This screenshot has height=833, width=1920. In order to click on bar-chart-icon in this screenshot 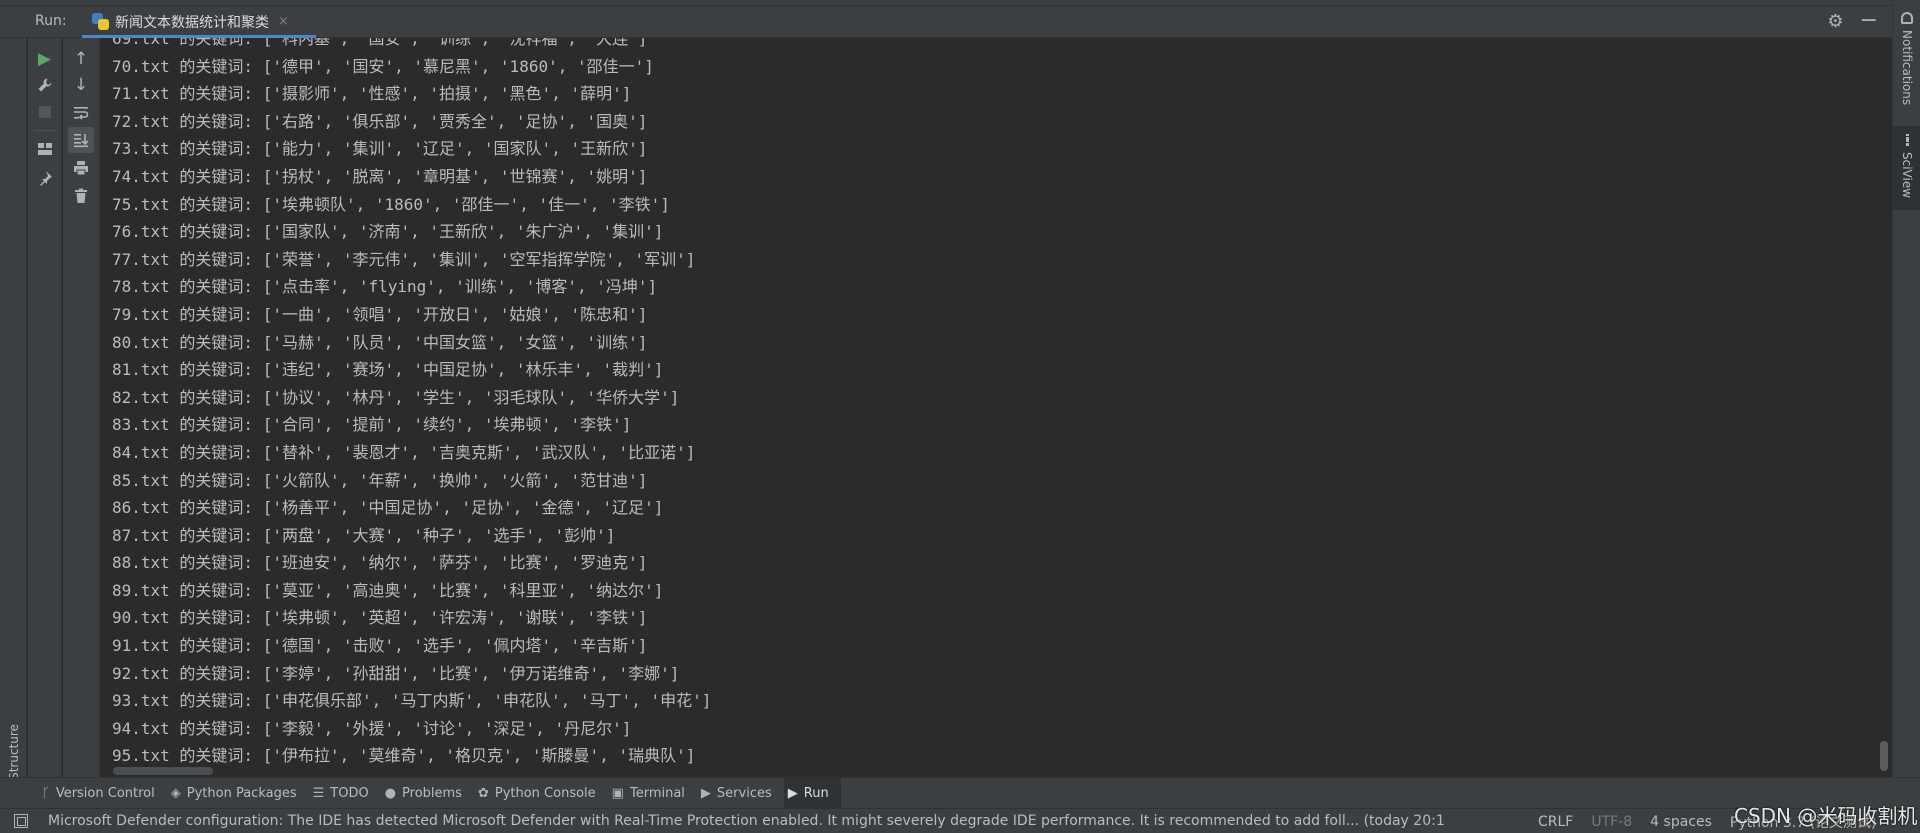, I will do `click(1907, 140)`.